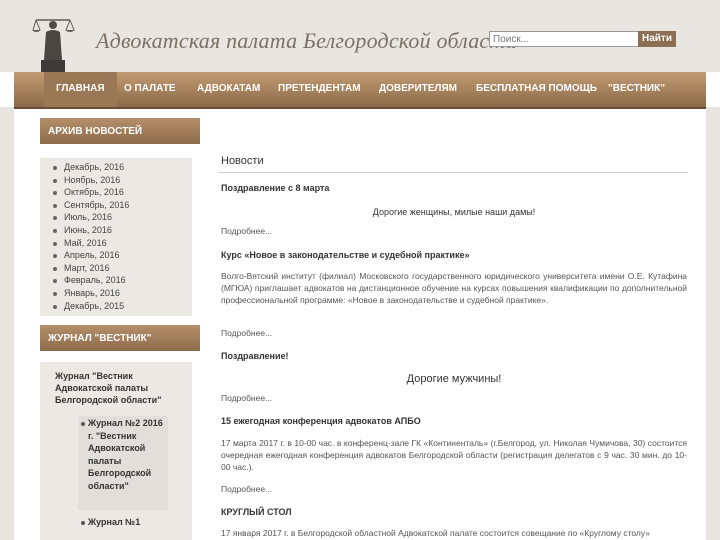 This screenshot has height=540, width=720. Describe the element at coordinates (7, 323) in the screenshot. I see `page-side-left` at that location.